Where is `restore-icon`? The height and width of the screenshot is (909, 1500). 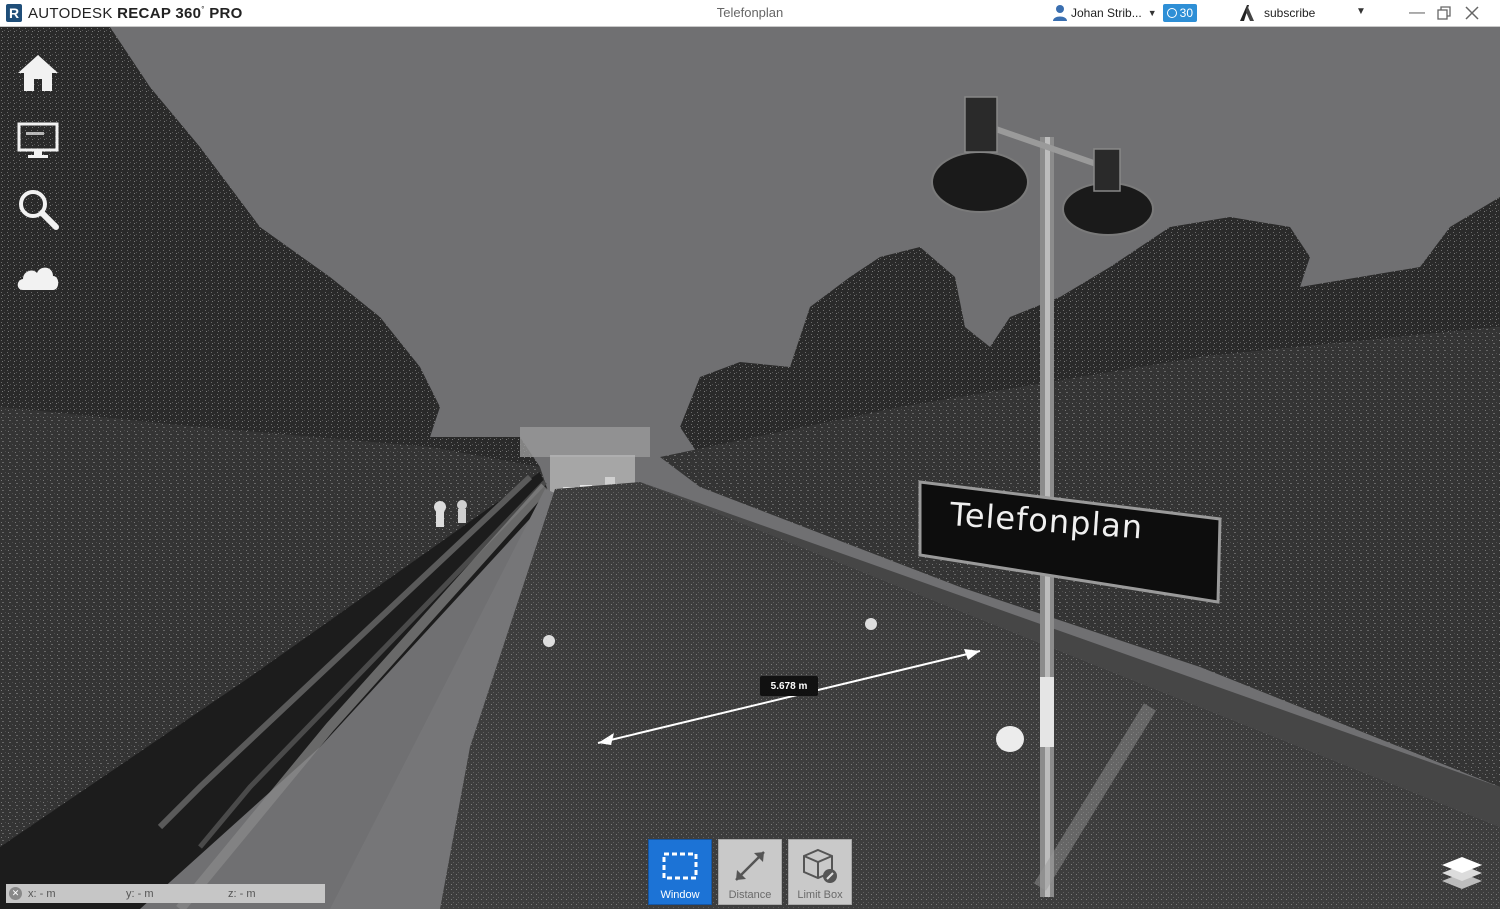
restore-icon is located at coordinates (1444, 13).